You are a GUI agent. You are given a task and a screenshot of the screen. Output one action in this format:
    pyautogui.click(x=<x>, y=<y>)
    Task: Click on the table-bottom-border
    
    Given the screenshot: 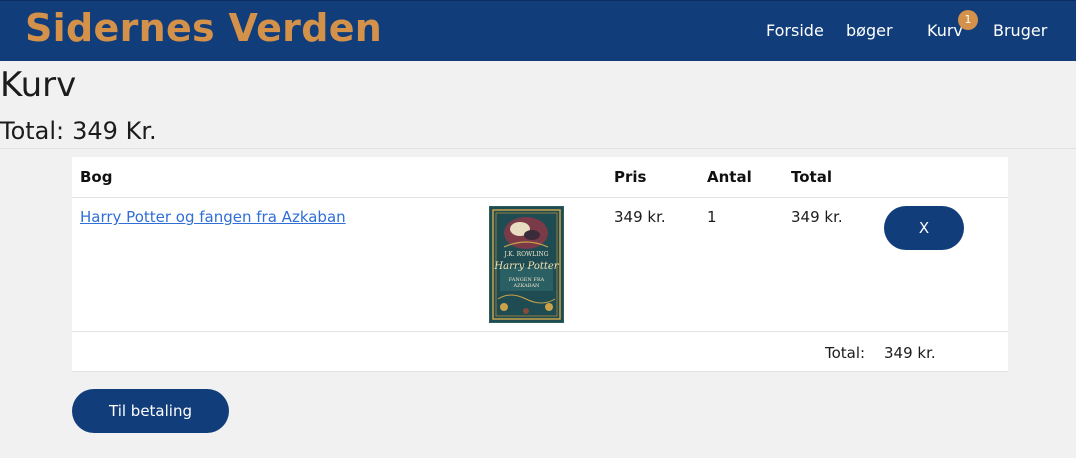 What is the action you would take?
    pyautogui.click(x=540, y=371)
    